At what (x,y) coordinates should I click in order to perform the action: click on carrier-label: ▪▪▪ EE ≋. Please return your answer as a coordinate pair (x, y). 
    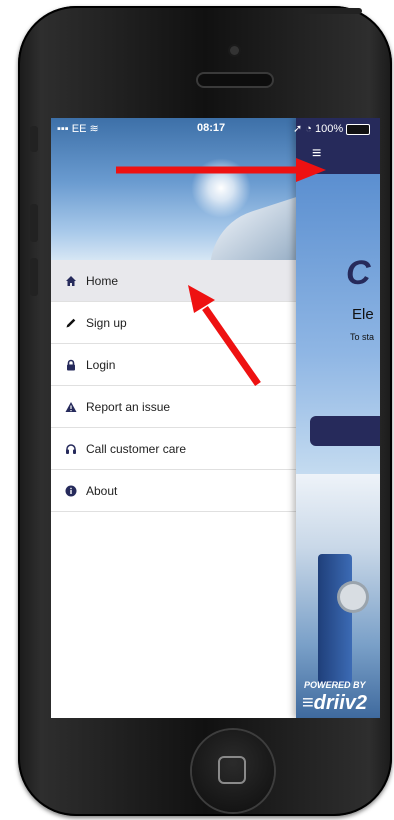
    Looking at the image, I should click on (78, 129).